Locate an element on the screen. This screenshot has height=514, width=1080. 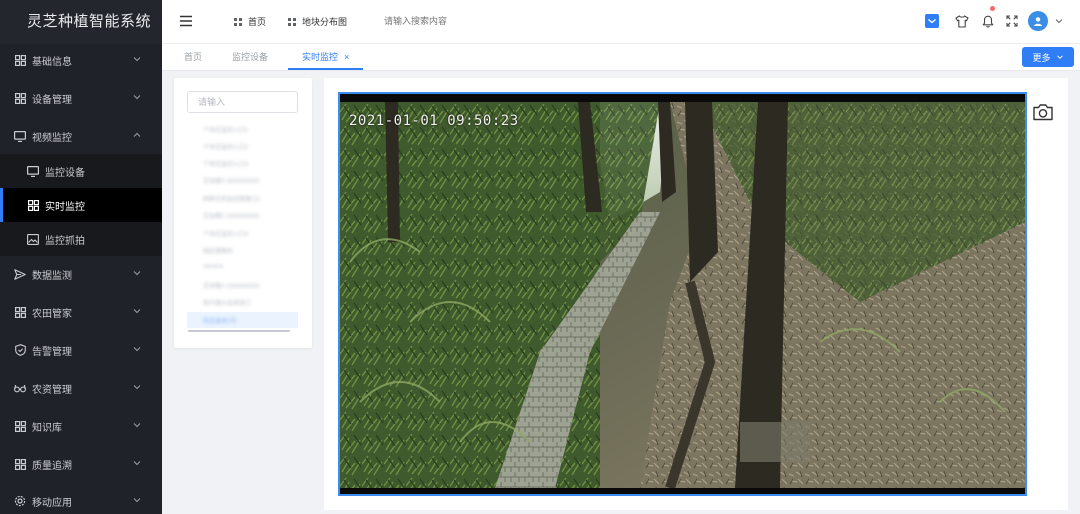
sidebar-subitem-monitor-devices: 监控设备 is located at coordinates (81, 171).